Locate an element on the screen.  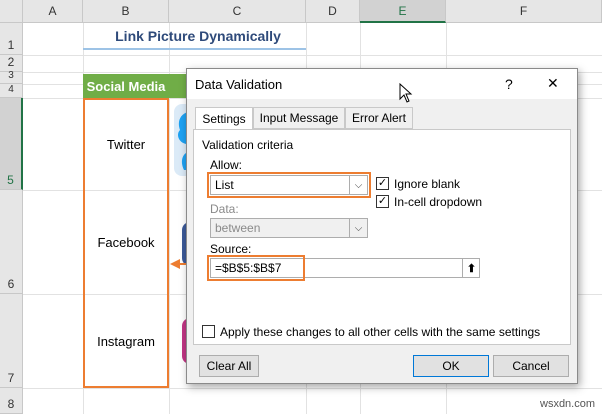
tab-error-alert: Error Alert is located at coordinates (379, 118).